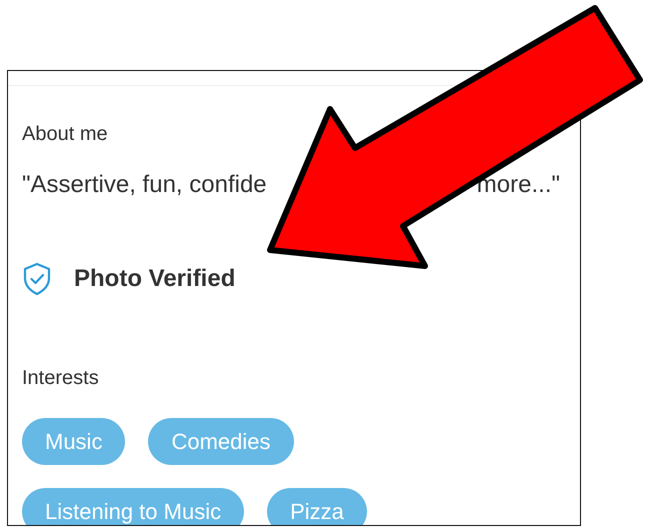  What do you see at coordinates (317, 506) in the screenshot?
I see `interest-tag: Pizza` at bounding box center [317, 506].